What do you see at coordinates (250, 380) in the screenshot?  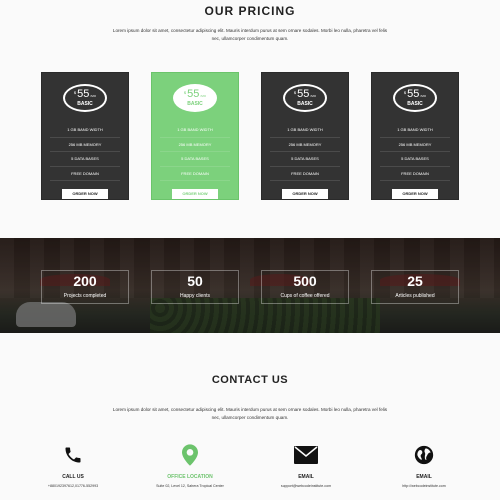 I see `contact-title: CONTACT US` at bounding box center [250, 380].